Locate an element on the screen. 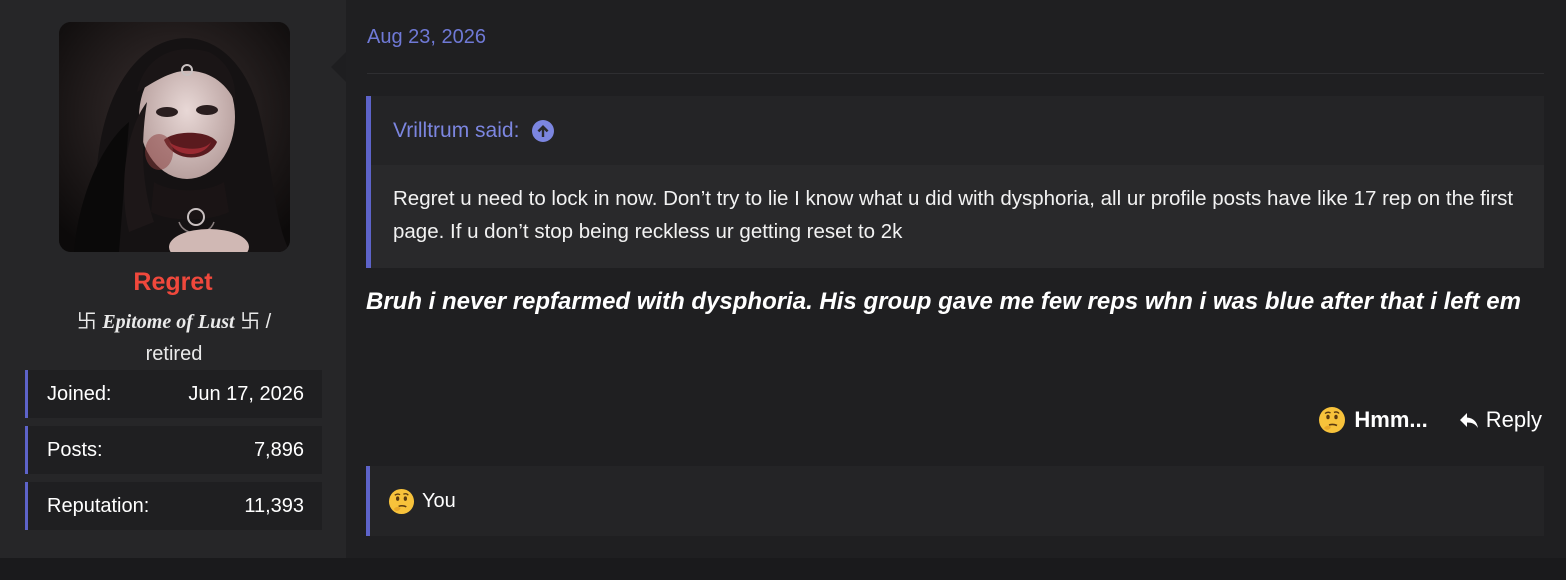 The height and width of the screenshot is (580, 1566). stat-value: 7,896 is located at coordinates (278, 449).